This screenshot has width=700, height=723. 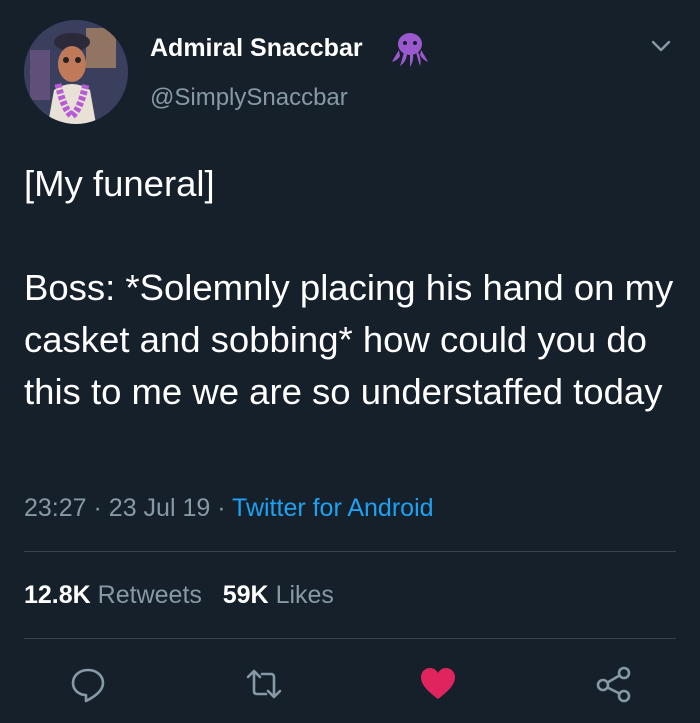 I want to click on user-handle: @SimplySnaccbar, so click(x=249, y=98).